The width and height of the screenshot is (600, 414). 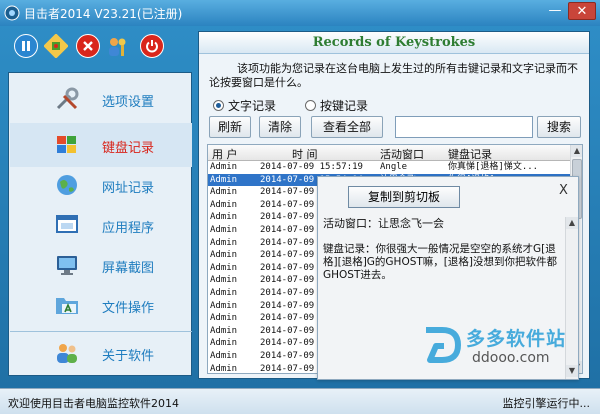 I want to click on search-input, so click(x=464, y=127).